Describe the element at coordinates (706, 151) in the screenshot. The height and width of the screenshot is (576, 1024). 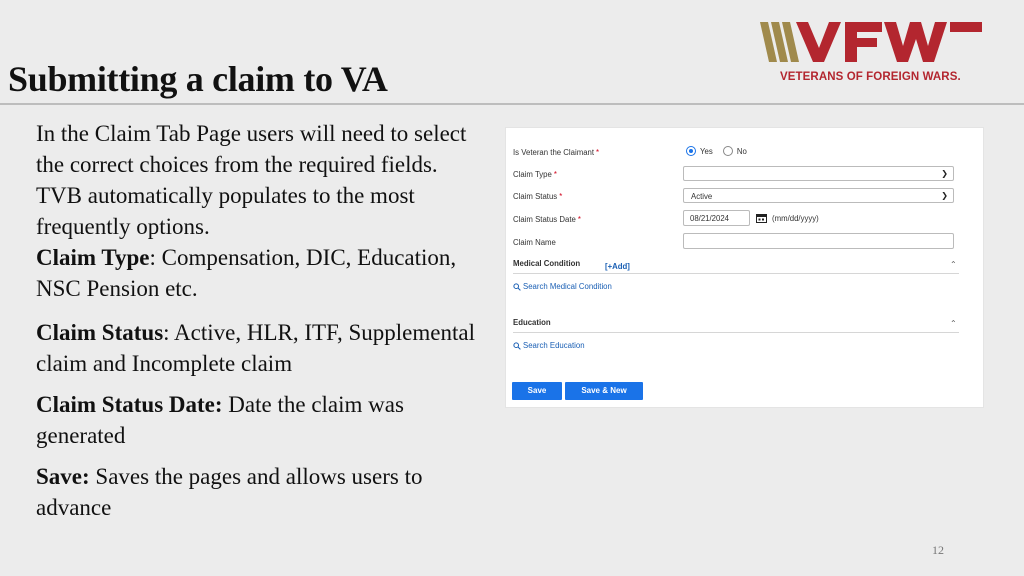
I see `radio-yes-label: Yes` at that location.